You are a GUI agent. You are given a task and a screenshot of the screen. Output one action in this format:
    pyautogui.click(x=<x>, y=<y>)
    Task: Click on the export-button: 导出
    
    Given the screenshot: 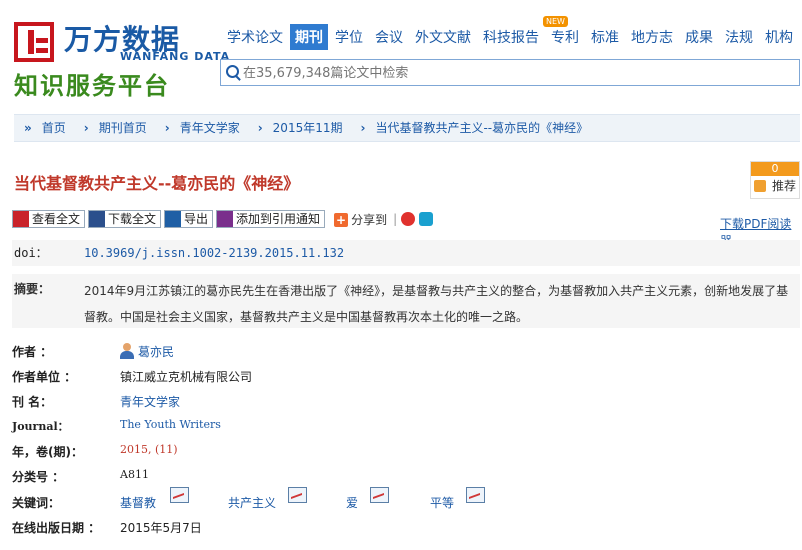 What is the action you would take?
    pyautogui.click(x=189, y=219)
    